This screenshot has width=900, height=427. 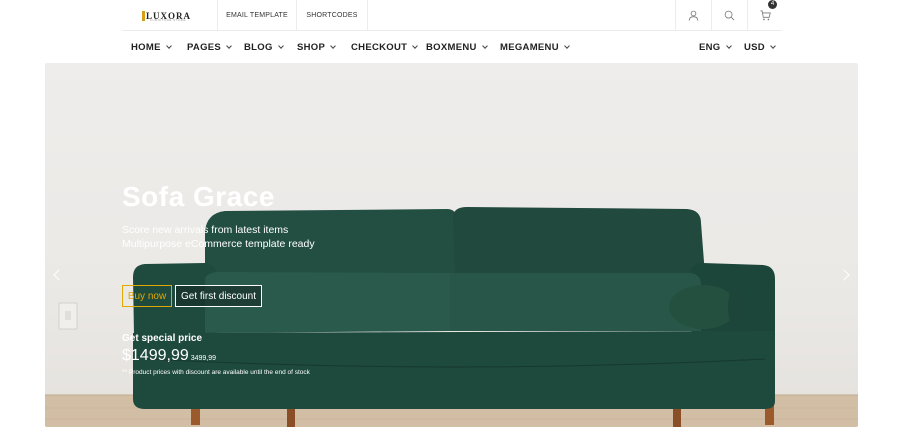 I want to click on hero-subtitle-line: Score new arrivals from latest items, so click(x=205, y=230).